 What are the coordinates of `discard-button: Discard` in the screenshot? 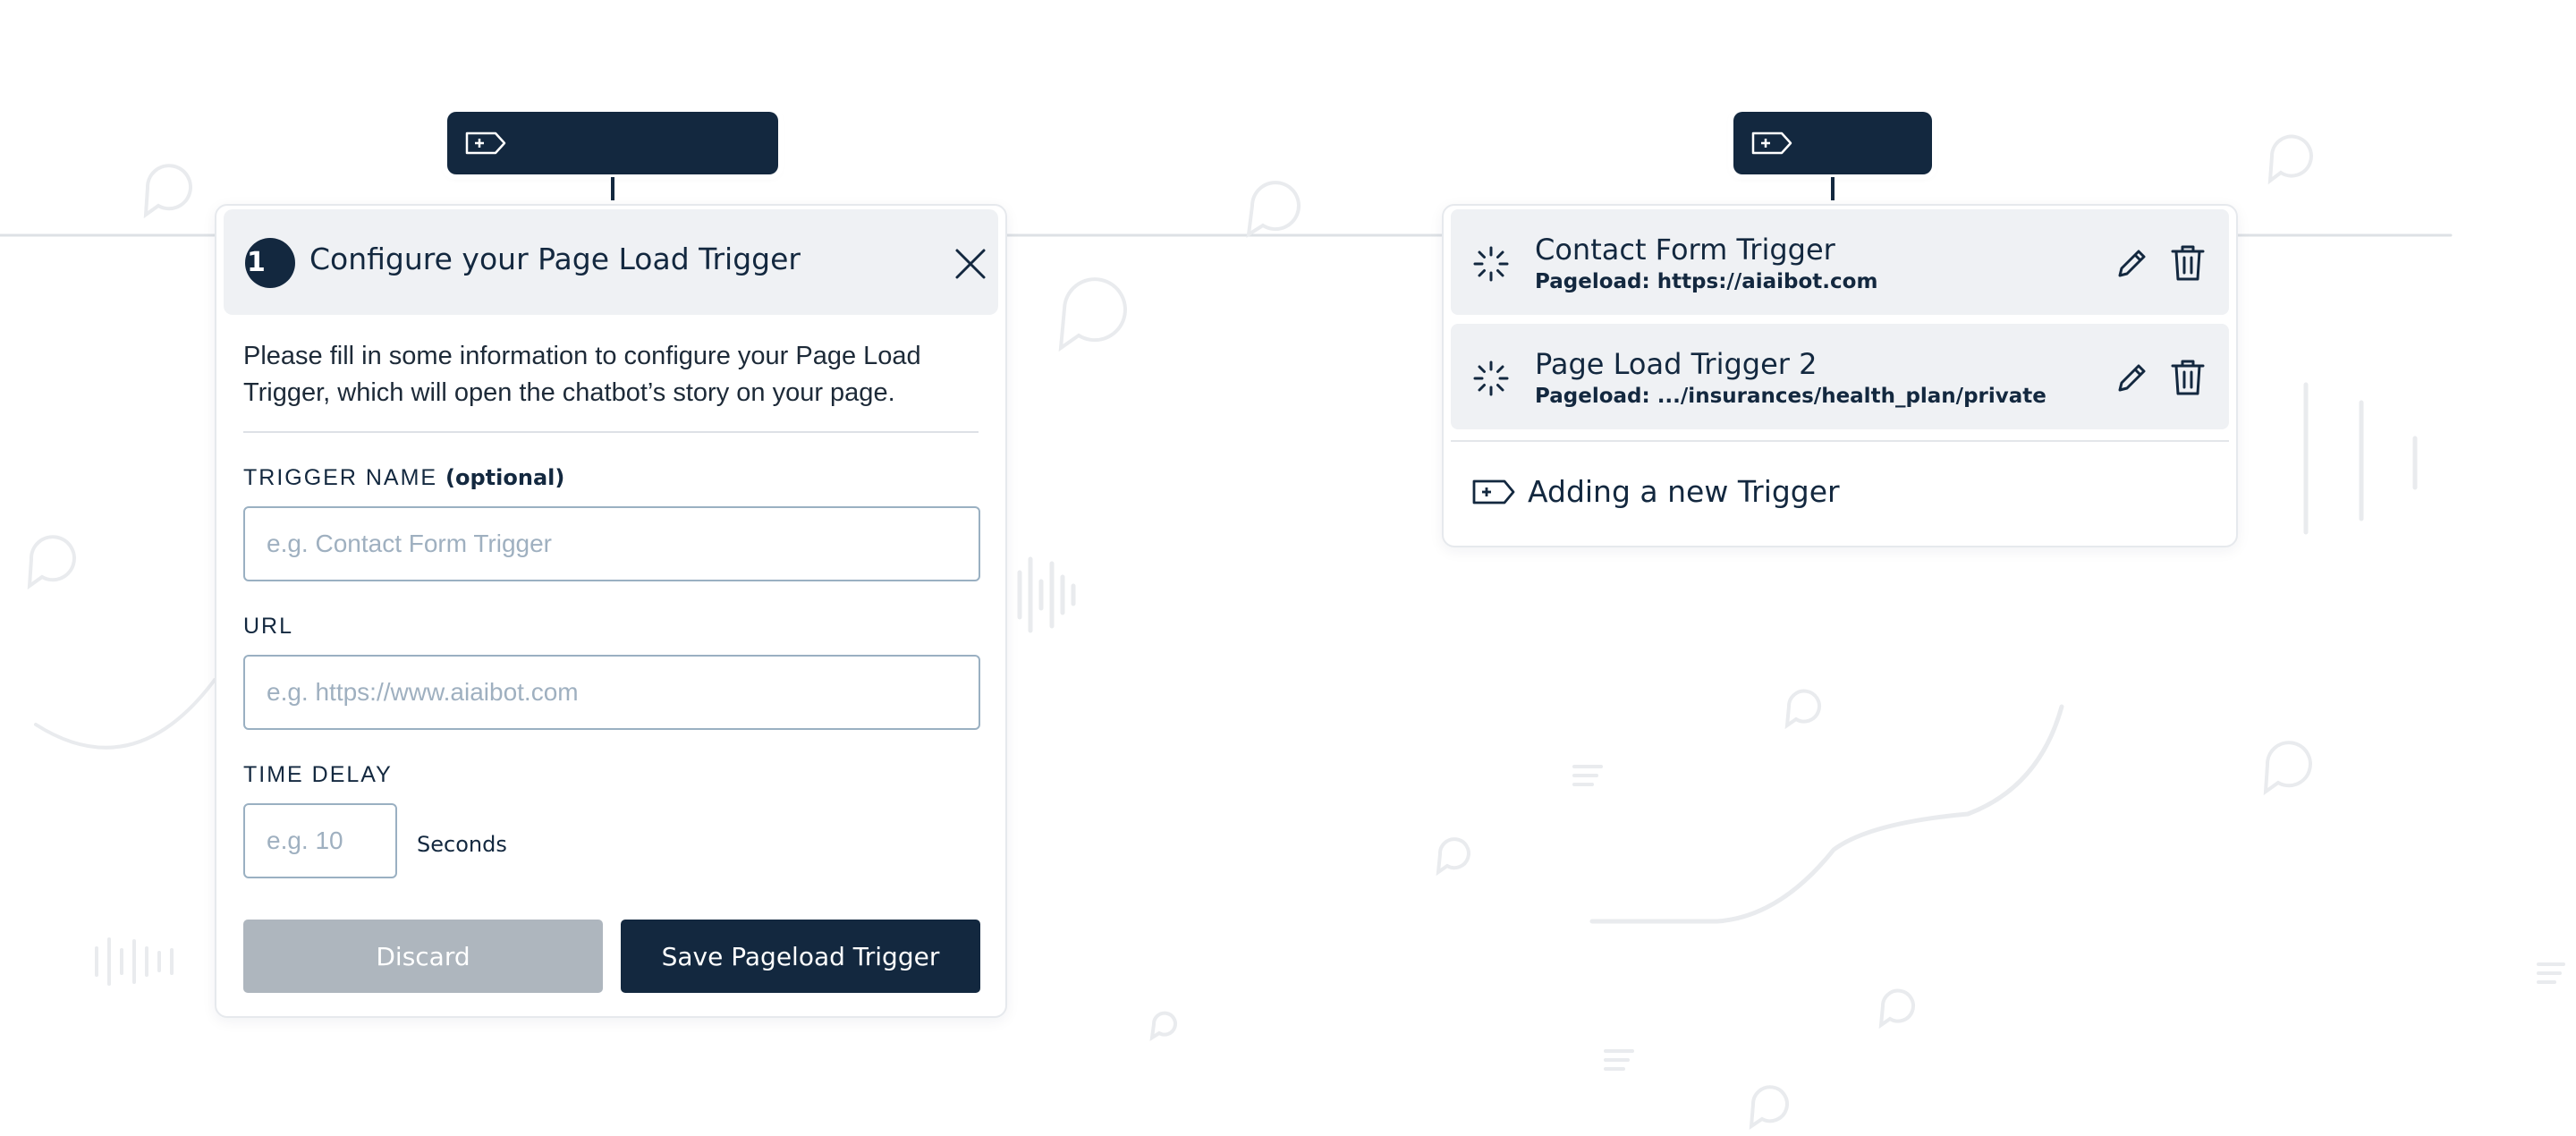 It's located at (423, 956).